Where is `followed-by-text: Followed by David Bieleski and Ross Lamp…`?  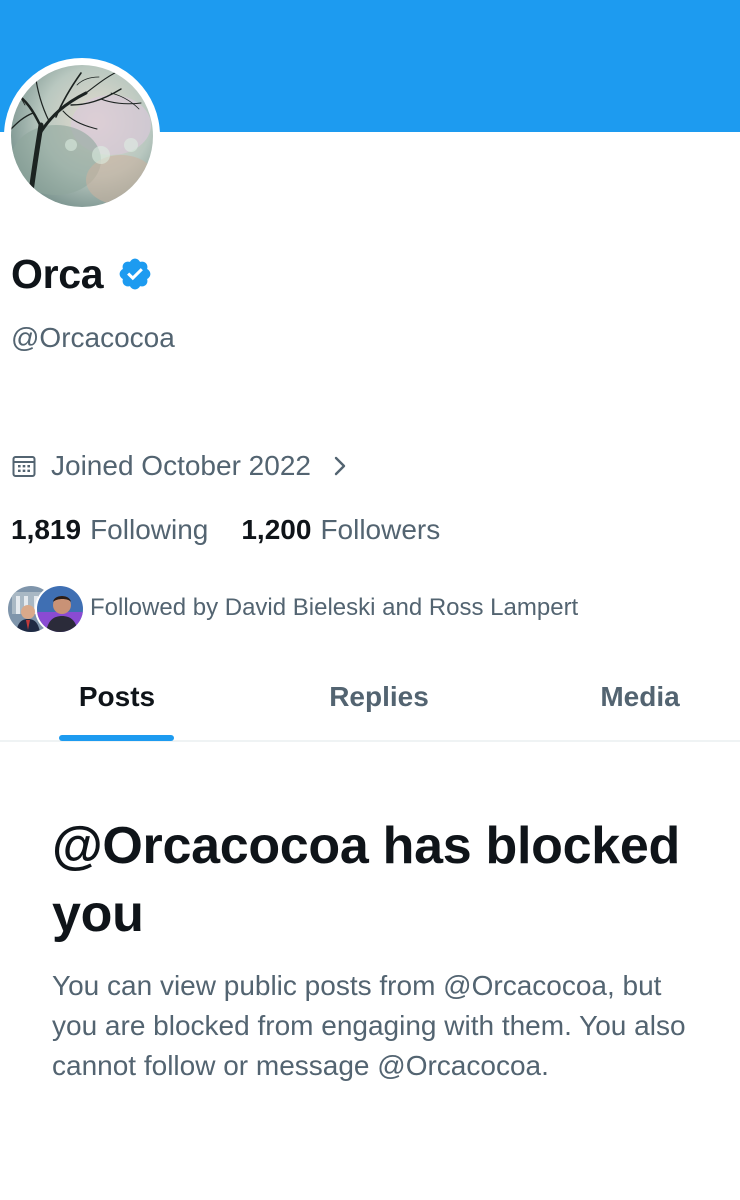
followed-by-text: Followed by David Bieleski and Ross Lamp… is located at coordinates (334, 607).